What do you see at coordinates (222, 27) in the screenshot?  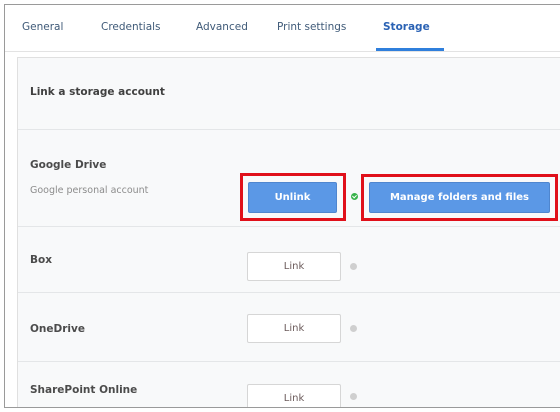 I see `tab-advanced: Advanced` at bounding box center [222, 27].